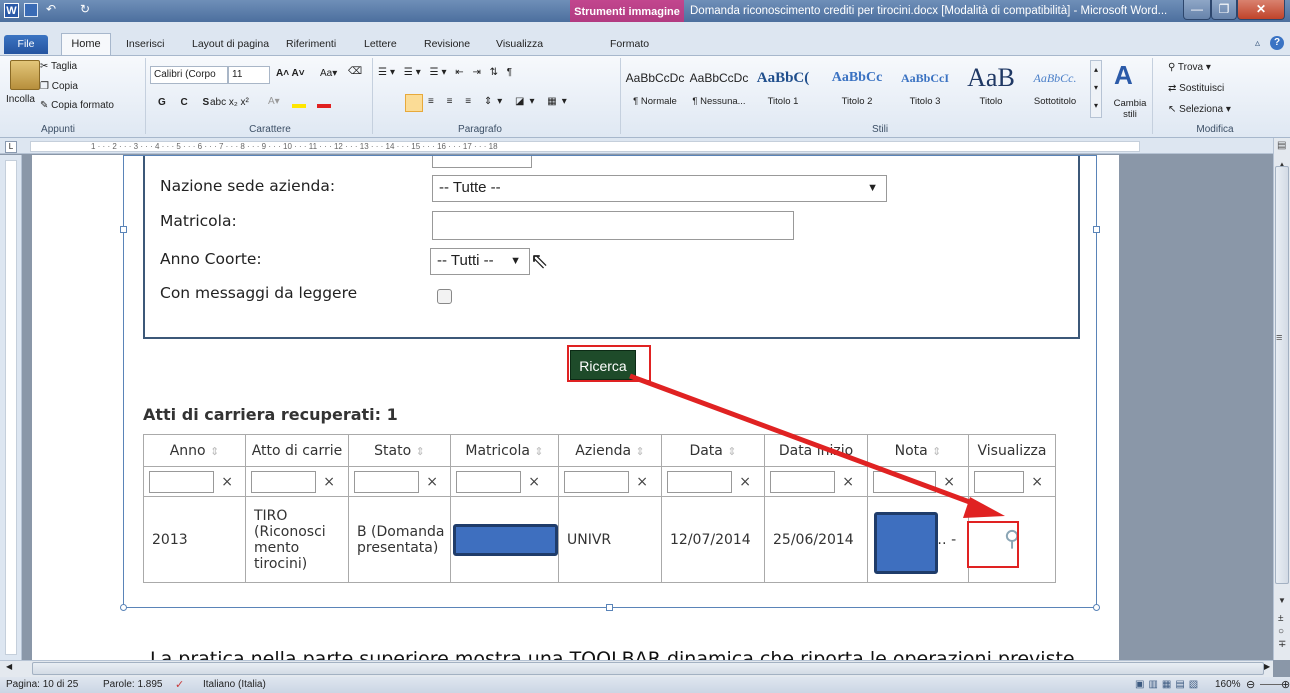  Describe the element at coordinates (42, 684) in the screenshot. I see `page-count: Pagina: 10 di 25` at that location.